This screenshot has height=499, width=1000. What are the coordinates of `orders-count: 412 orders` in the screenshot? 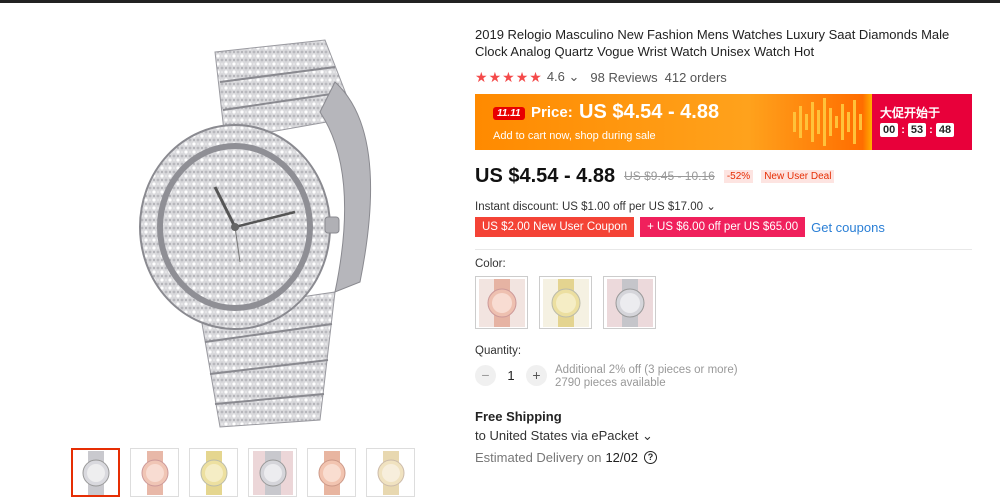 It's located at (695, 77).